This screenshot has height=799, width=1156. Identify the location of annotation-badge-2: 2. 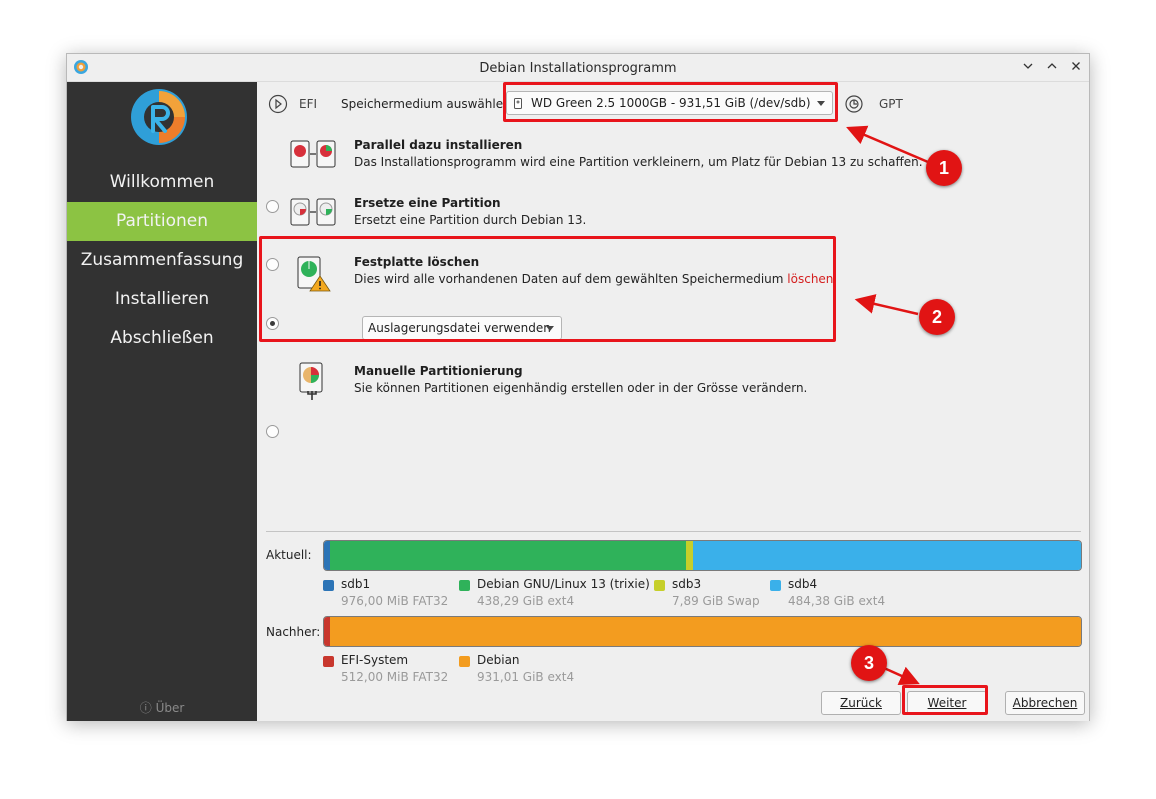
(937, 317).